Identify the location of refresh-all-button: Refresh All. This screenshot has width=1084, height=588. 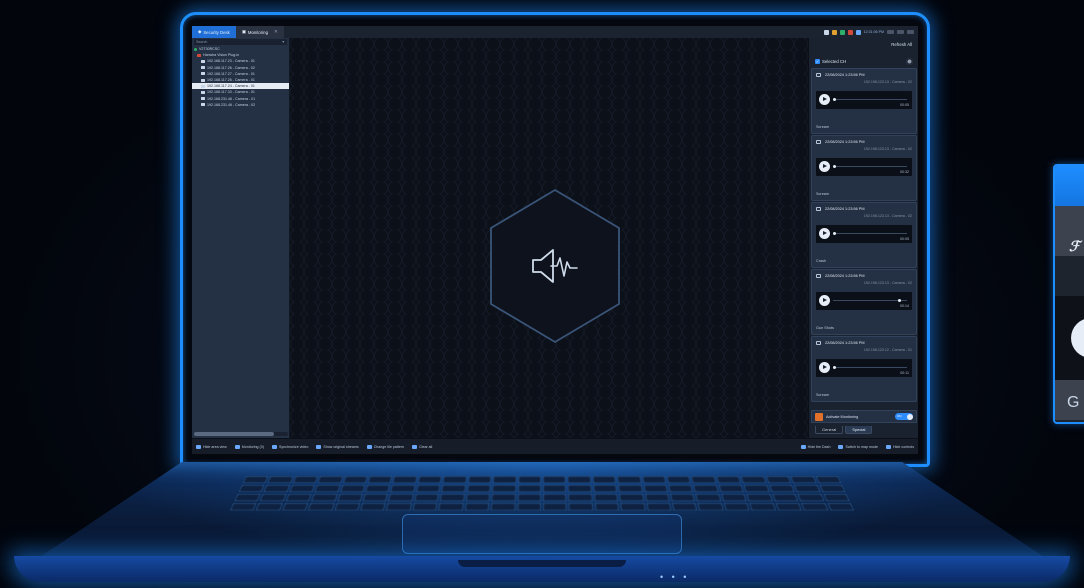
(901, 44).